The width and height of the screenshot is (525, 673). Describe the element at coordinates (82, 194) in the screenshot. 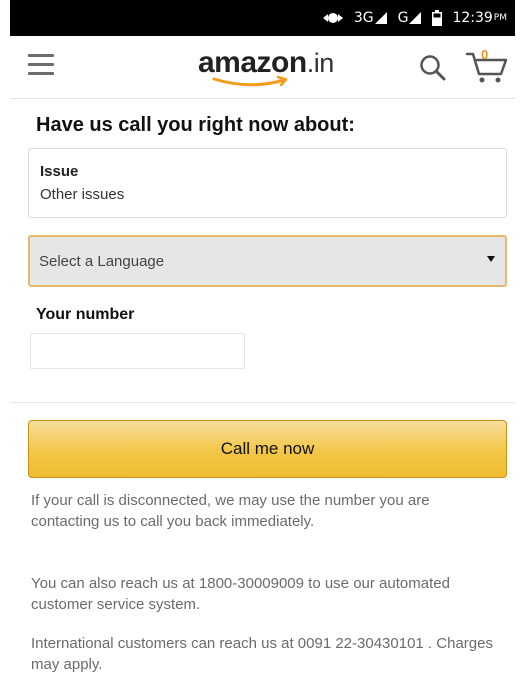

I see `issue-value: Other issues` at that location.